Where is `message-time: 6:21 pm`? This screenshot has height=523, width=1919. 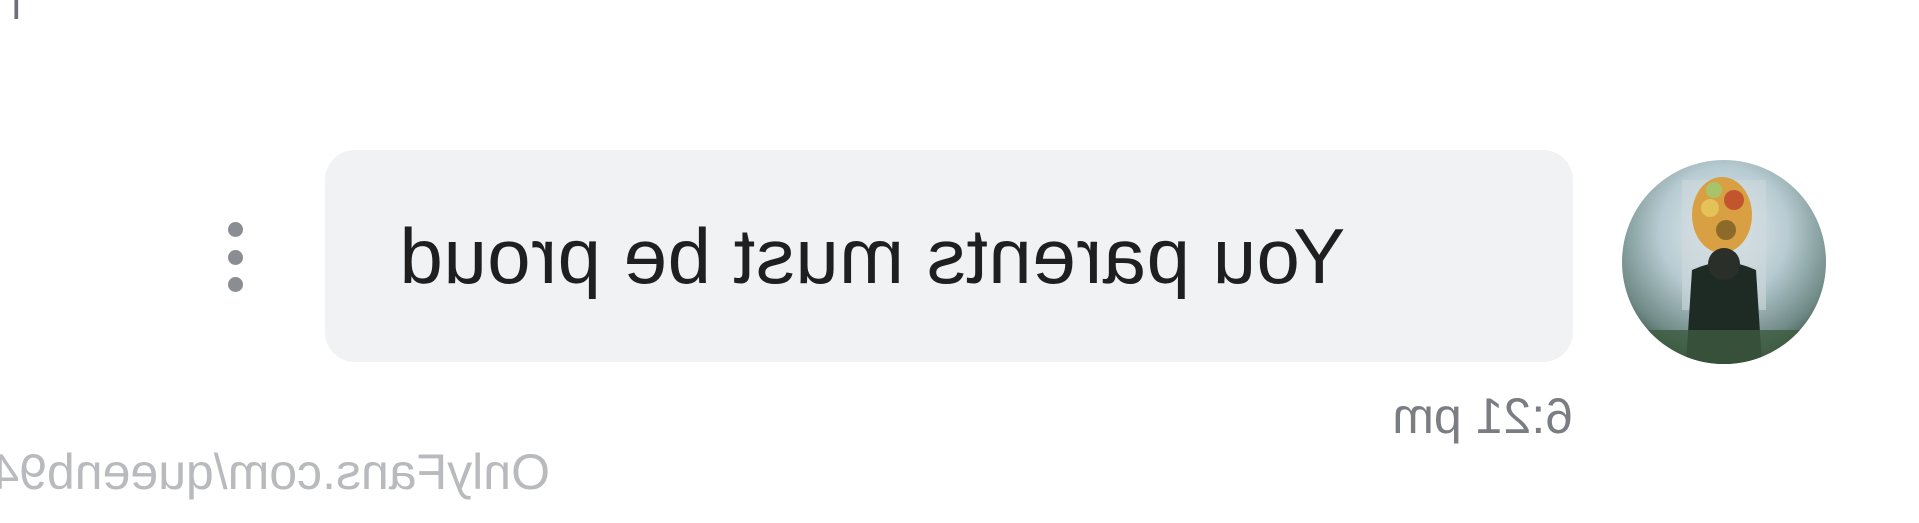
message-time: 6:21 pm is located at coordinates (1482, 416).